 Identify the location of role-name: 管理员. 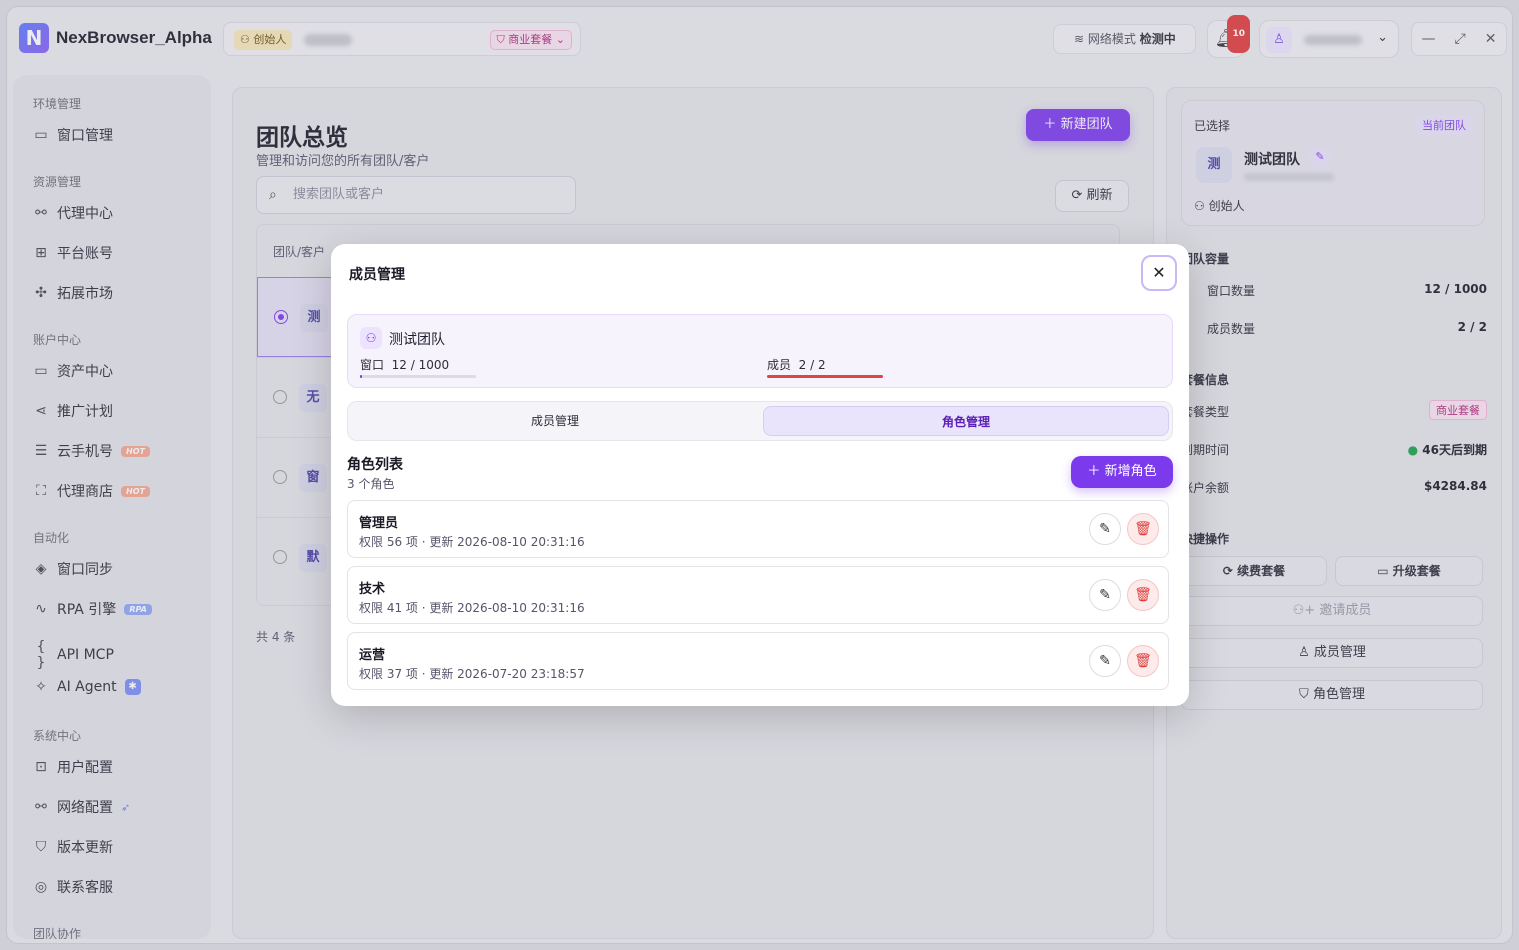
(379, 523).